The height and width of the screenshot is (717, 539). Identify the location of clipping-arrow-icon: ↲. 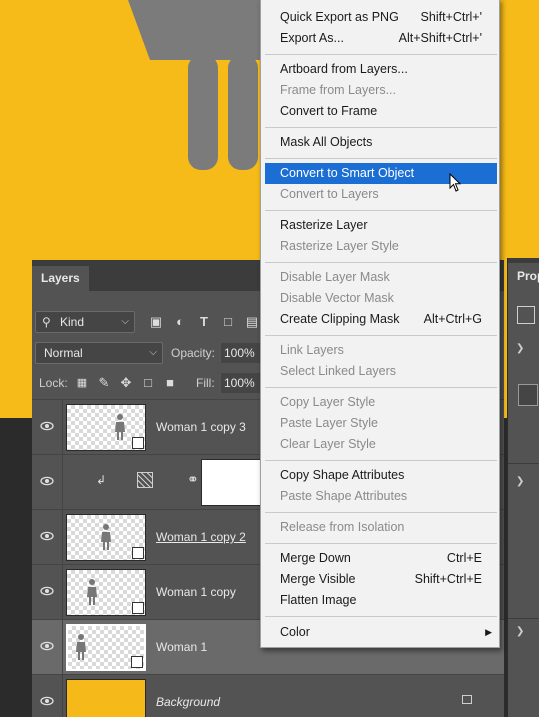
(101, 480).